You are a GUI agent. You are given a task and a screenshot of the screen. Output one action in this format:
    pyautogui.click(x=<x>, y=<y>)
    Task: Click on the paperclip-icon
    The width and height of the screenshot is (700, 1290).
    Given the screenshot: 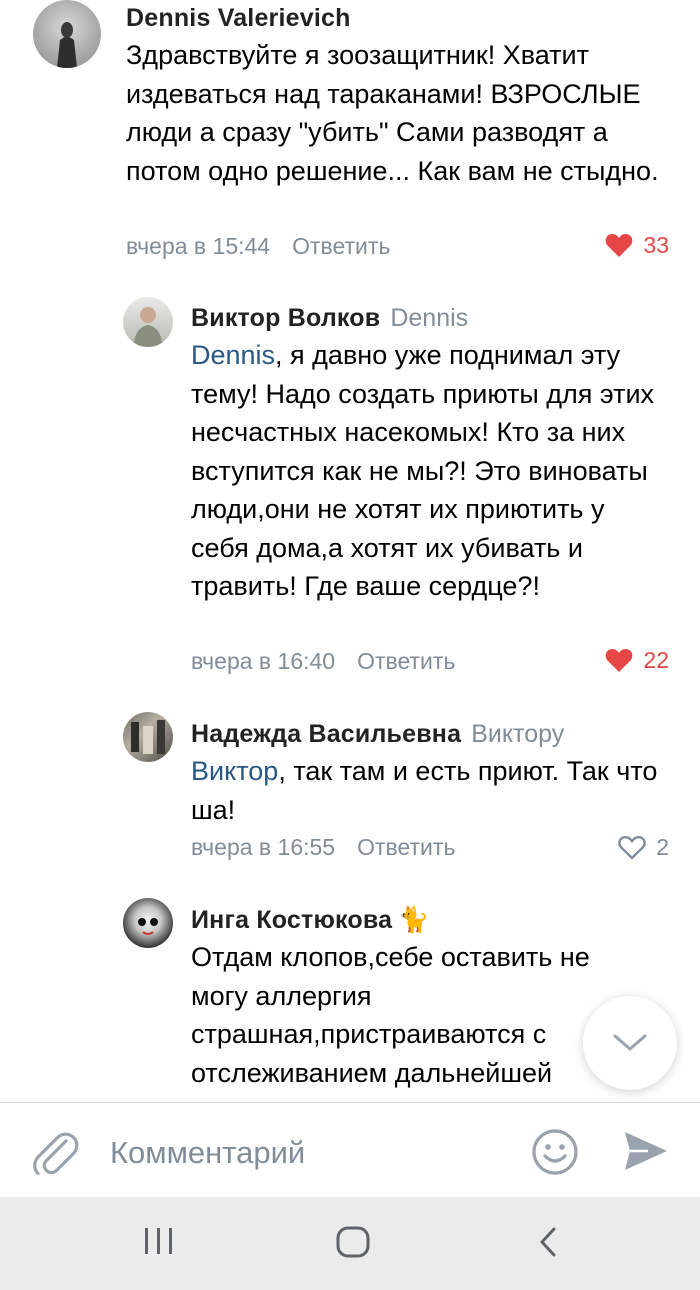 What is the action you would take?
    pyautogui.click(x=55, y=1153)
    